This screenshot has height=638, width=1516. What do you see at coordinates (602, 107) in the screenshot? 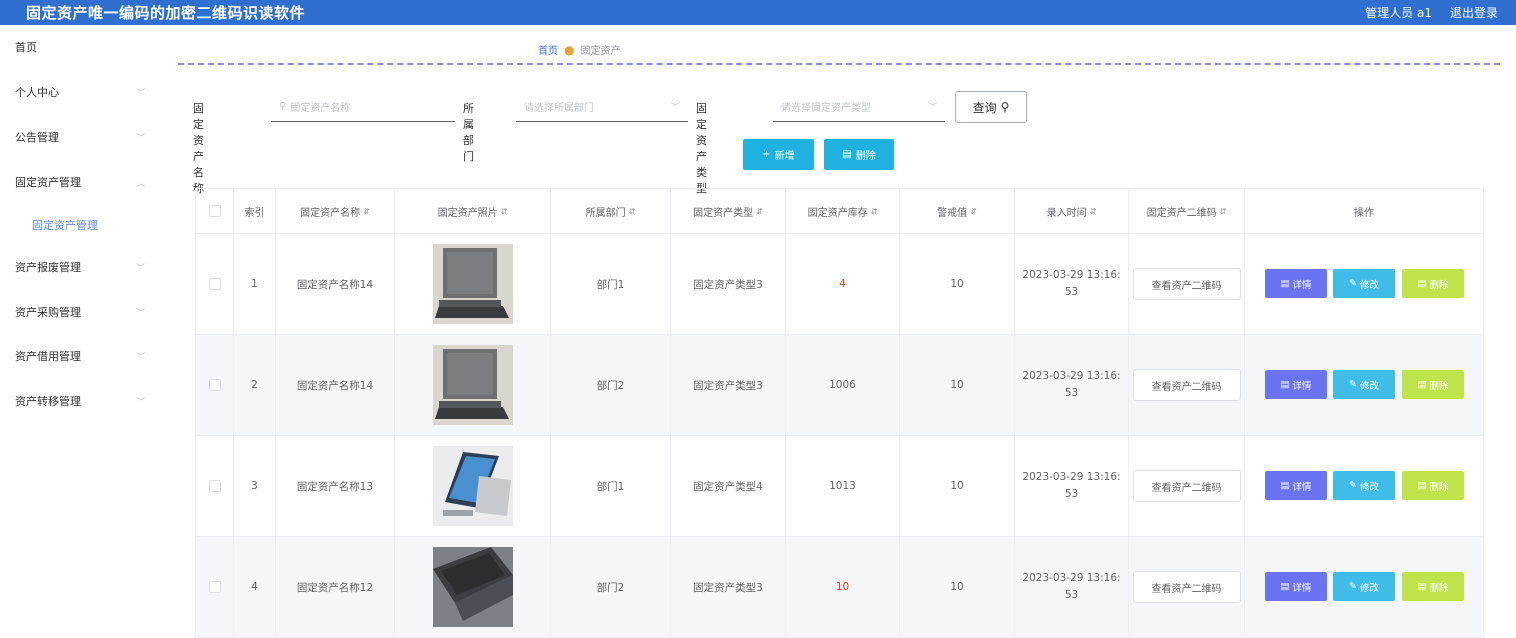
I see `dept-select: 请选择所属部门 ﹀` at bounding box center [602, 107].